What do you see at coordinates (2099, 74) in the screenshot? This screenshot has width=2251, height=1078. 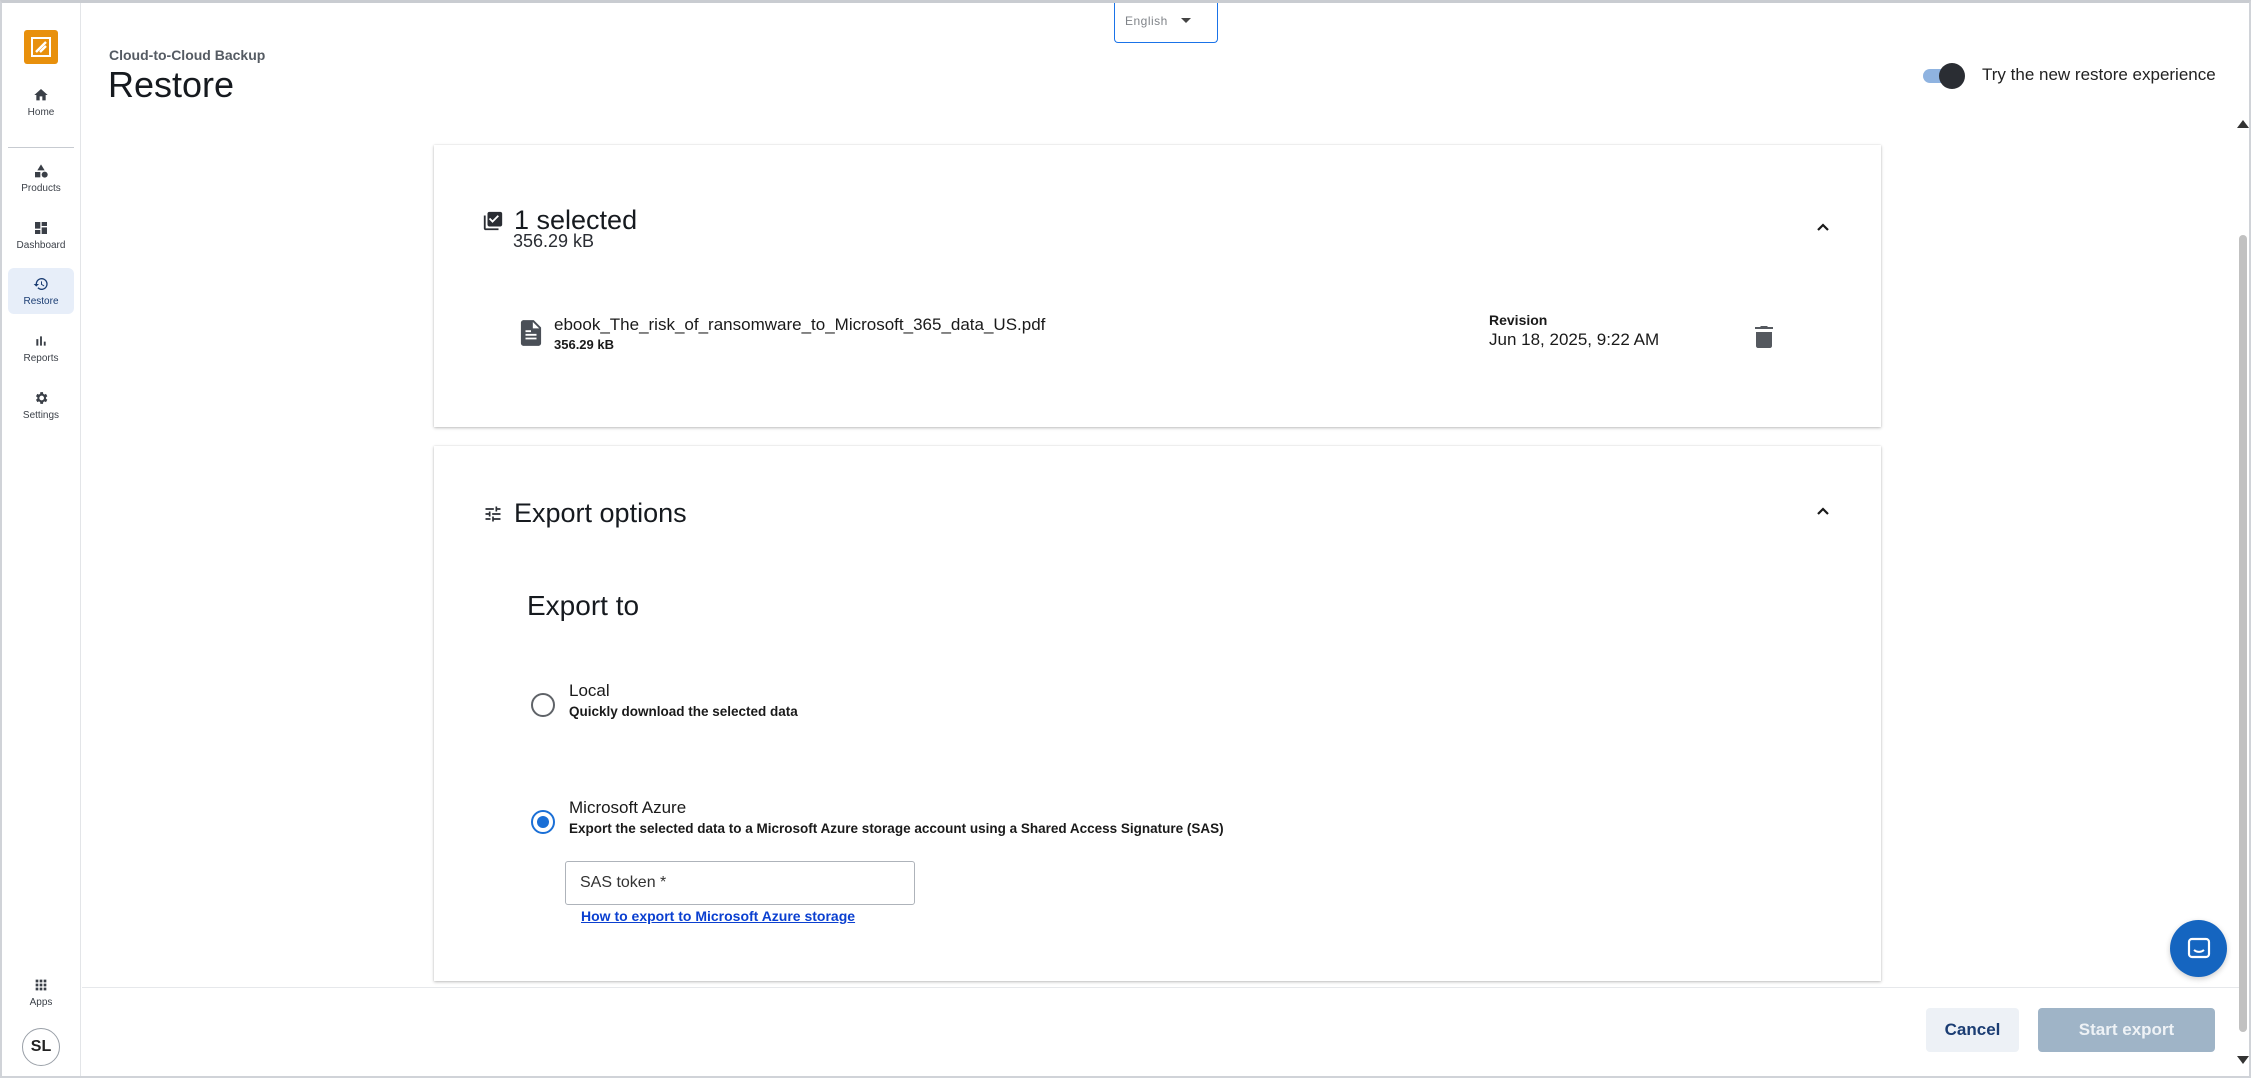 I see `toggle-label: Try the new restore experience` at bounding box center [2099, 74].